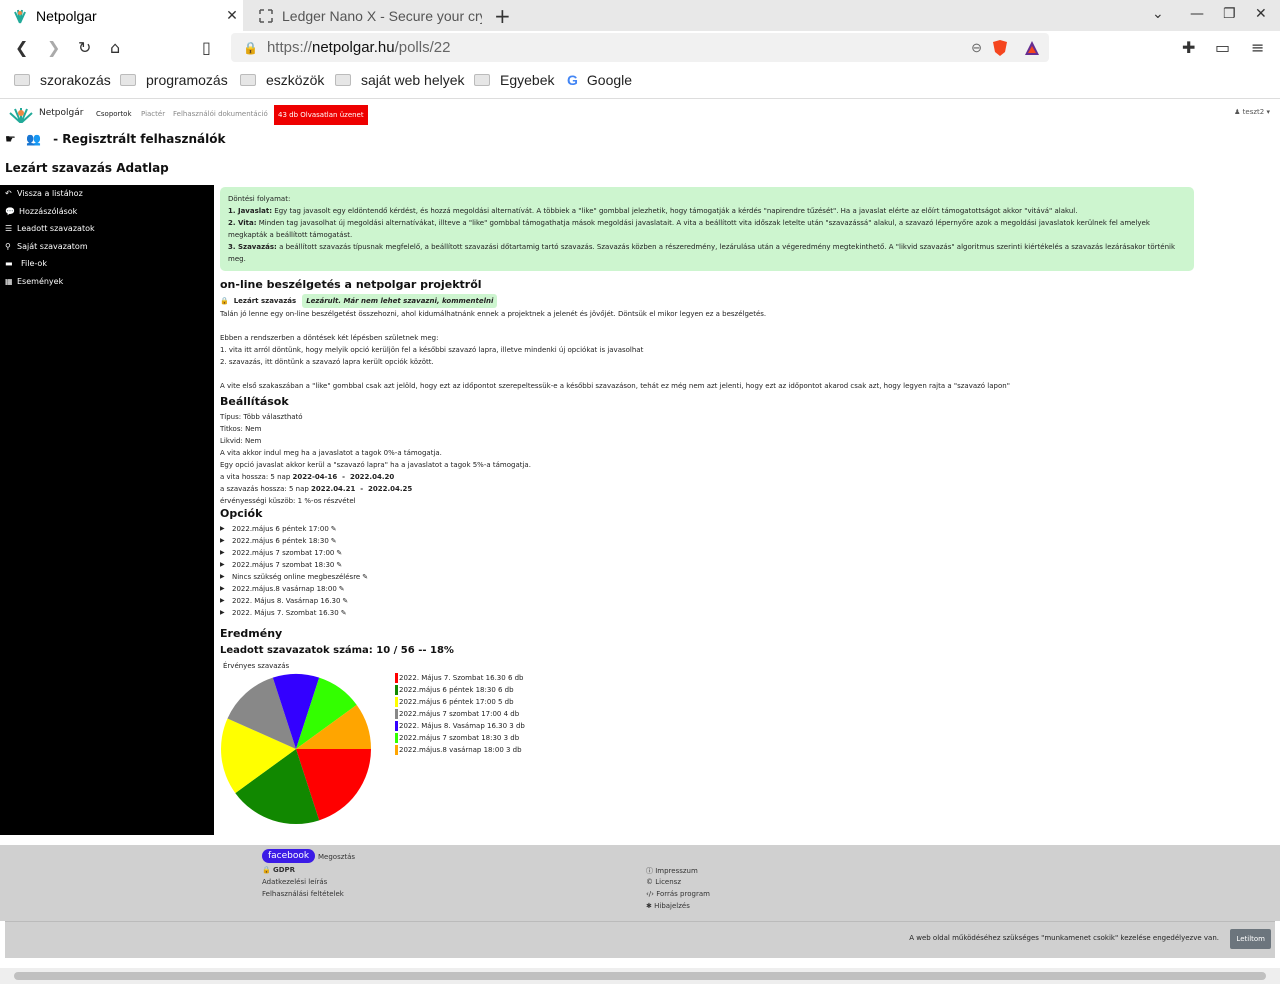 This screenshot has height=984, width=1280. I want to click on bookmark-folder: Egyebek, so click(514, 80).